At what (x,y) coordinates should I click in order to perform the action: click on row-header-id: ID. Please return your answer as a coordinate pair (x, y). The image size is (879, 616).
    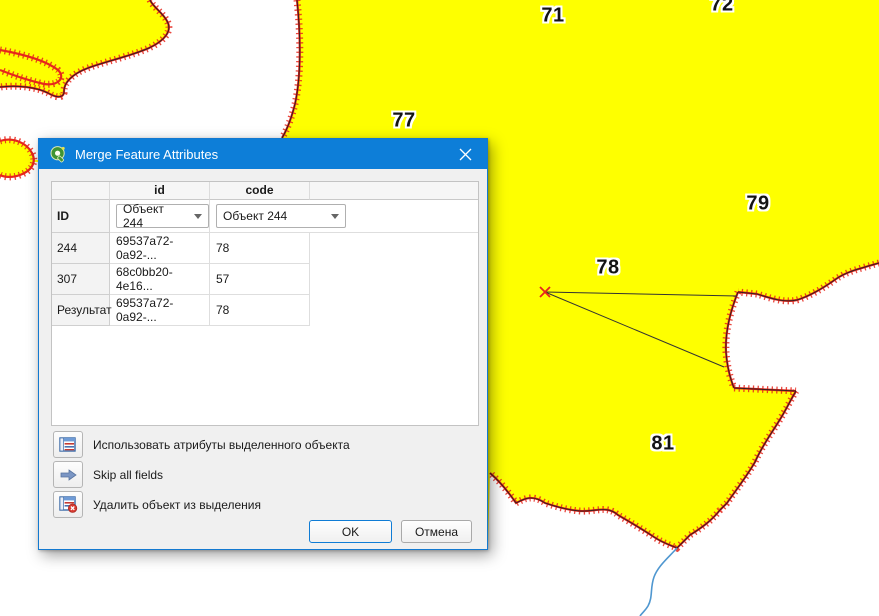
    Looking at the image, I should click on (81, 216).